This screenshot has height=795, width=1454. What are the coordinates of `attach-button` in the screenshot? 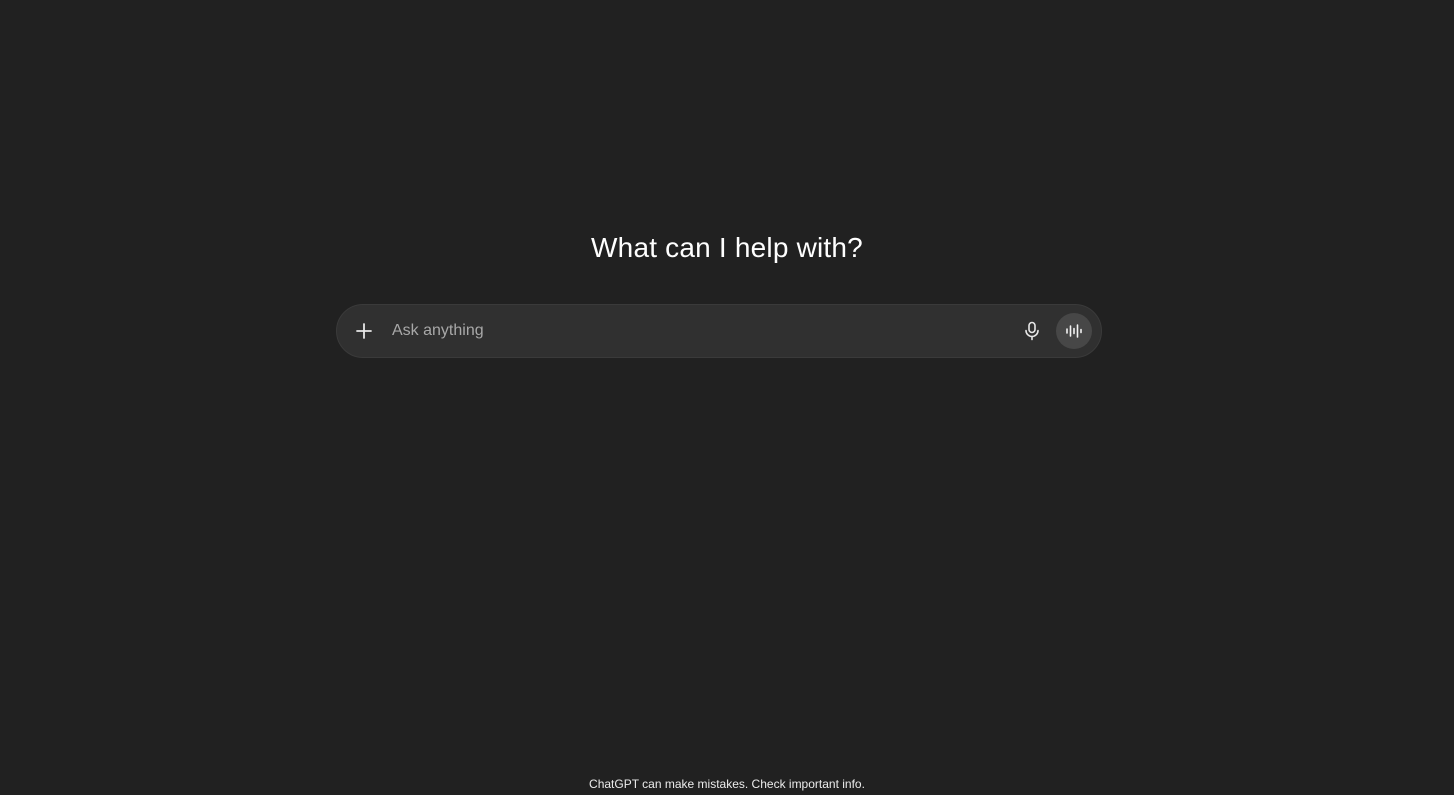 It's located at (364, 331).